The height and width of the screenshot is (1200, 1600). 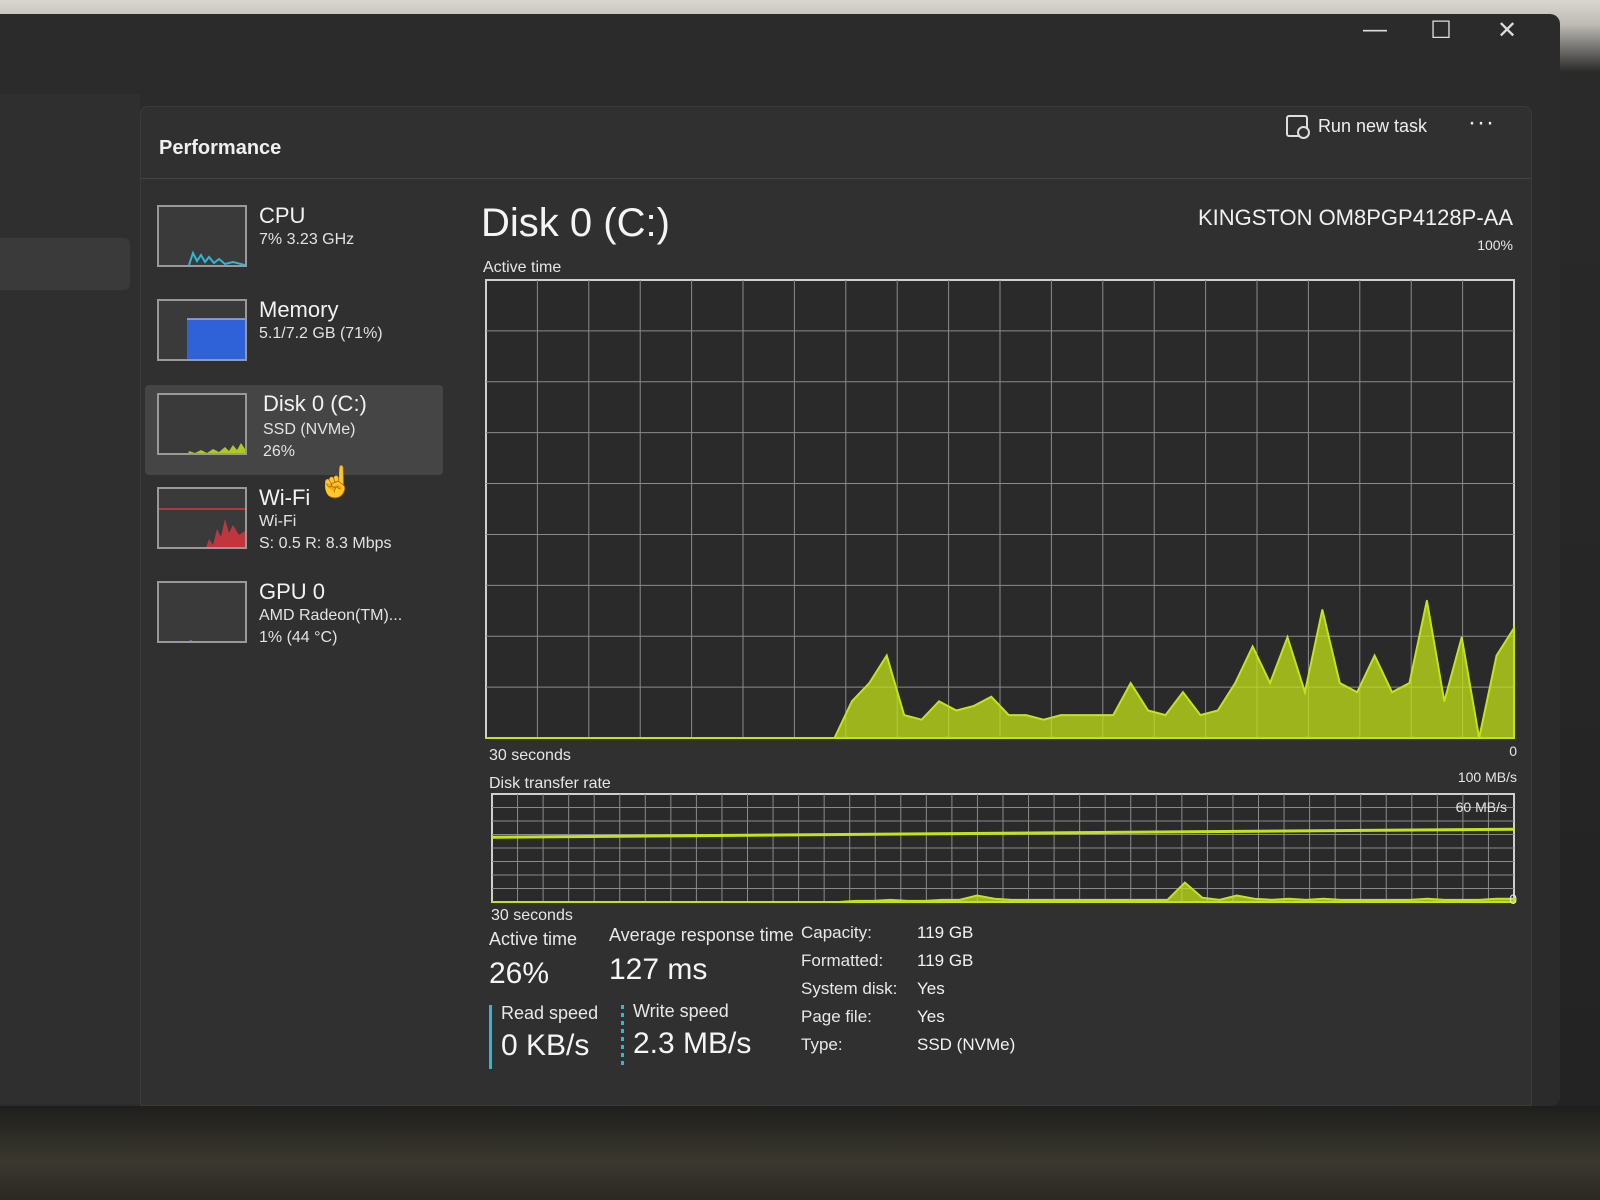 What do you see at coordinates (294, 442) in the screenshot?
I see `resource-item-disk: Disk 0 (C:) SSD (NVMe) 26% ☝` at bounding box center [294, 442].